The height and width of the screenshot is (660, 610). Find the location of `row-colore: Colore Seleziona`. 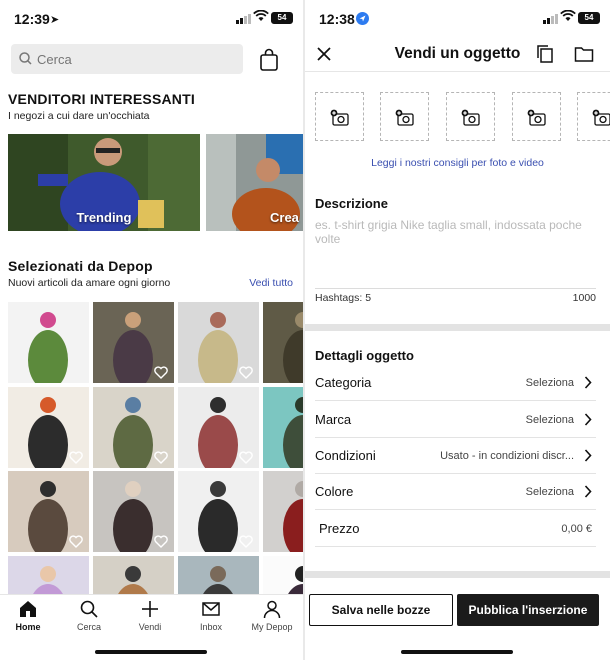

row-colore: Colore Seleziona is located at coordinates (455, 492).